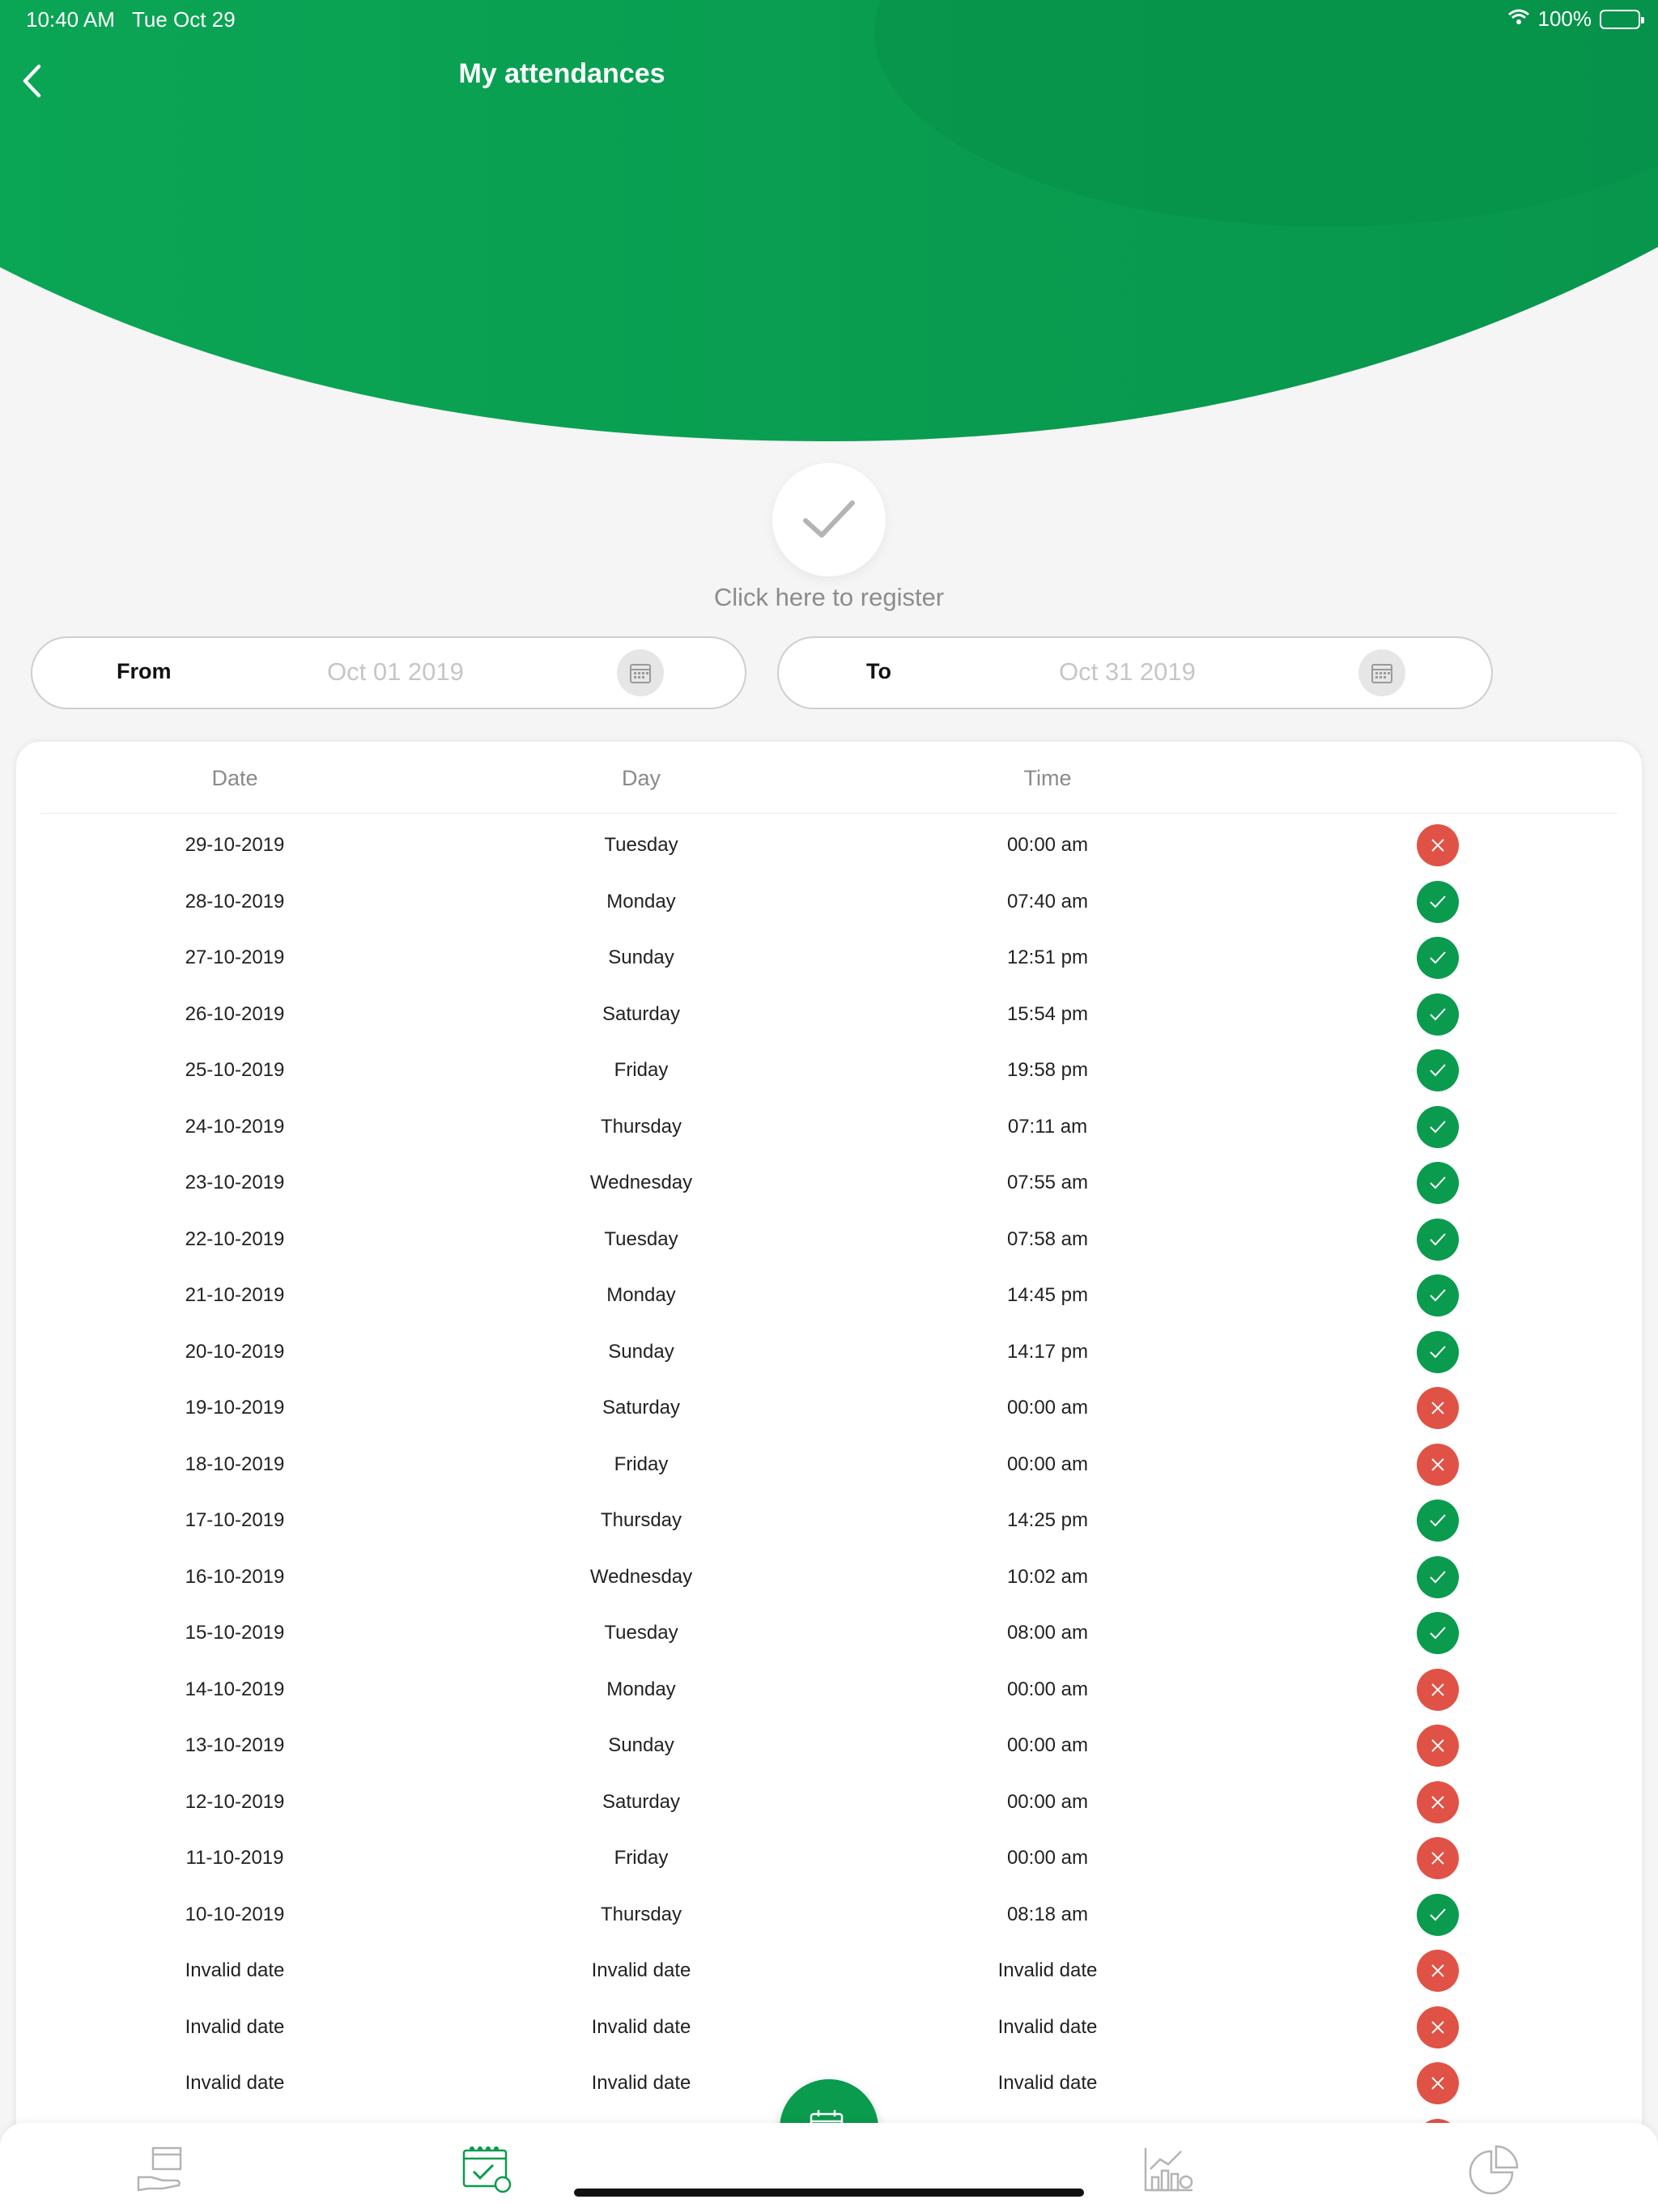 The image size is (1658, 2212). What do you see at coordinates (829, 598) in the screenshot?
I see `register-label: Click here to register` at bounding box center [829, 598].